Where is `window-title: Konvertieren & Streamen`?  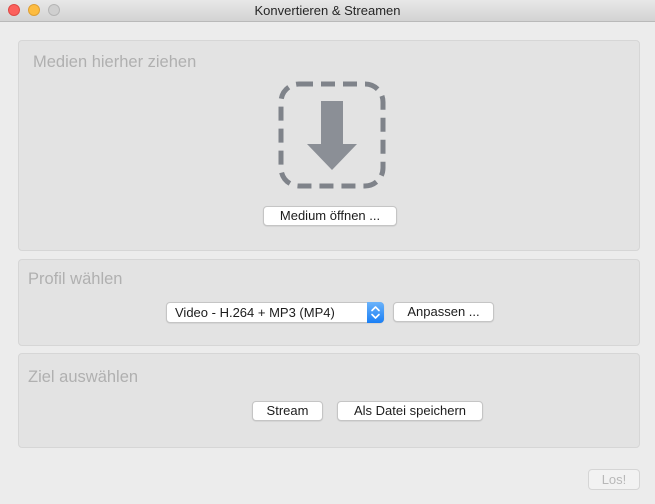
window-title: Konvertieren & Streamen is located at coordinates (327, 10).